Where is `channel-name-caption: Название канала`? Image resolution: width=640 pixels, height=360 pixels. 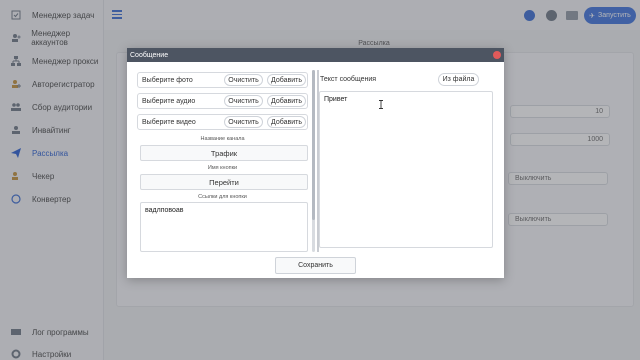 channel-name-caption: Название канала is located at coordinates (222, 139).